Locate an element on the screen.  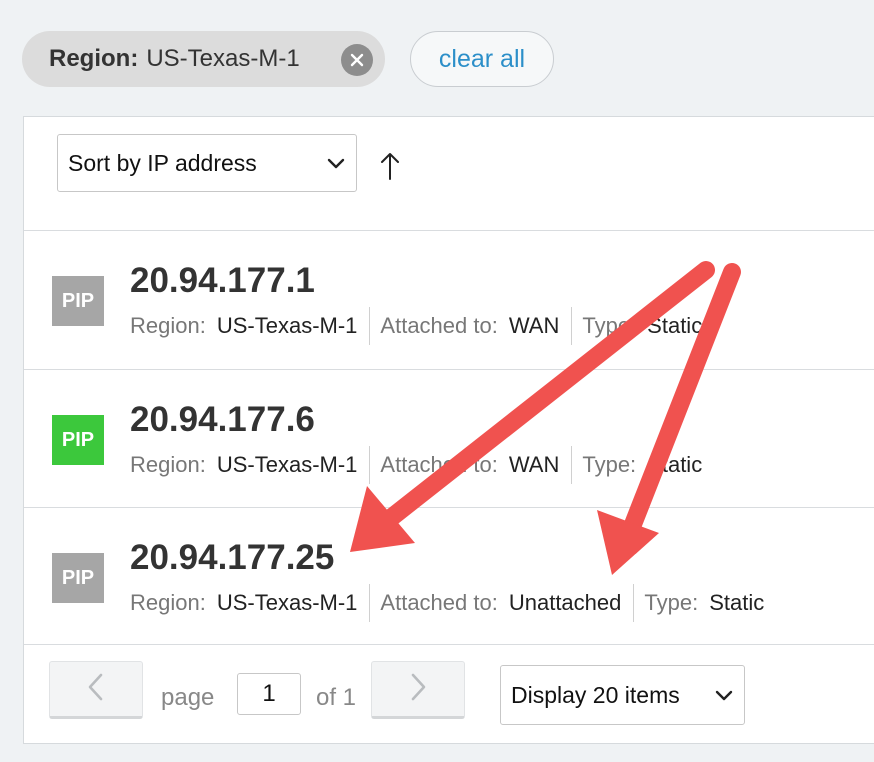
filter-chip-region: Region: US-Texas-M-1 is located at coordinates (203, 59).